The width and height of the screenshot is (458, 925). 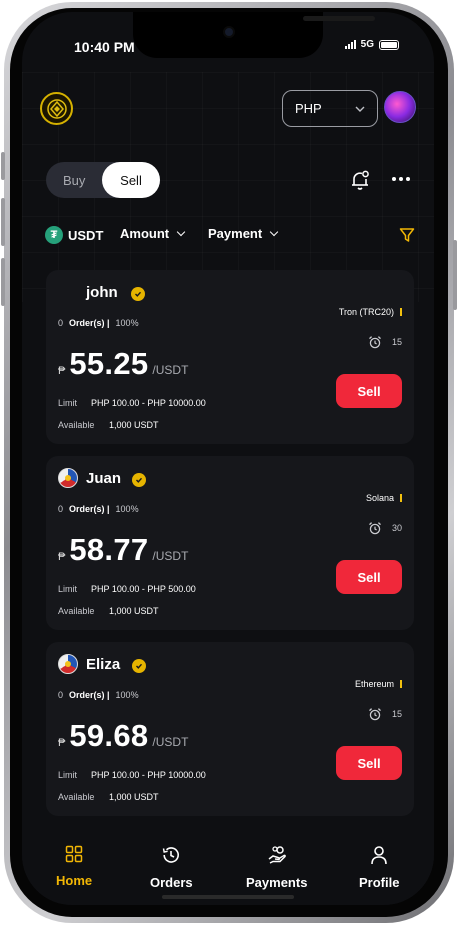 I want to click on tab-profile: Profile, so click(x=379, y=867).